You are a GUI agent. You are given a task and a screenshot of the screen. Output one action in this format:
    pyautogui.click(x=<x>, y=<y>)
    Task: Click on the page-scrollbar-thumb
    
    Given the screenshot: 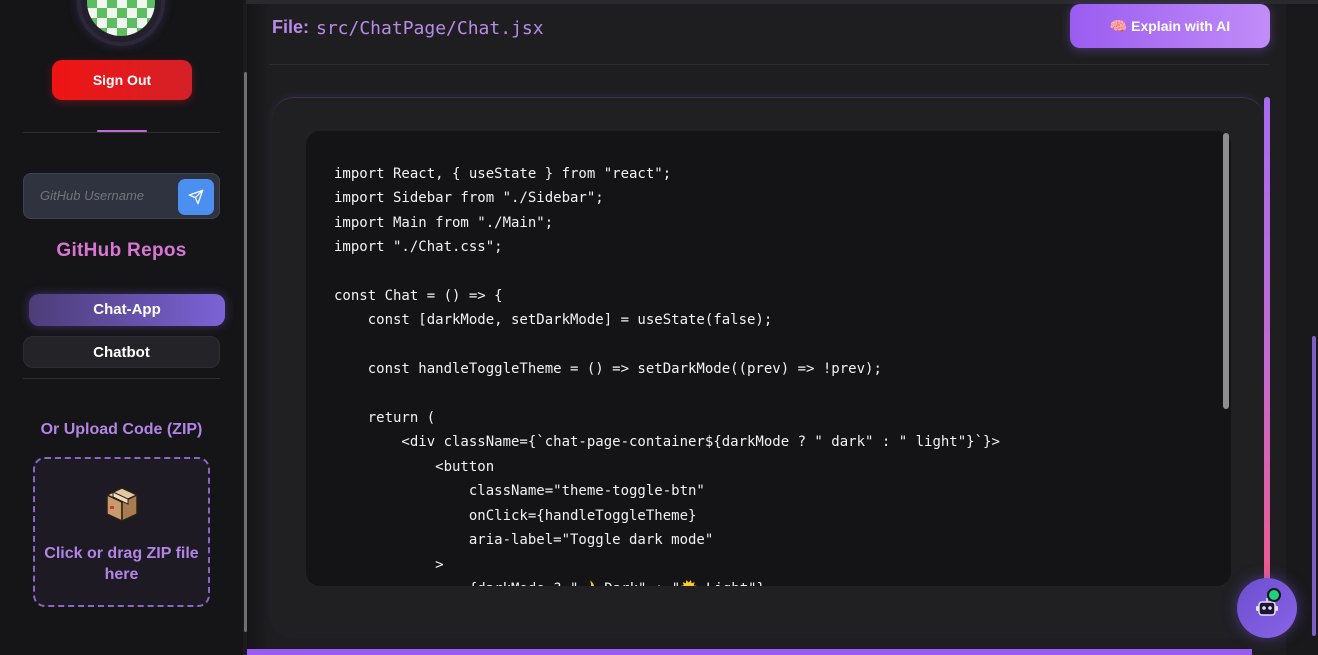 What is the action you would take?
    pyautogui.click(x=1314, y=486)
    